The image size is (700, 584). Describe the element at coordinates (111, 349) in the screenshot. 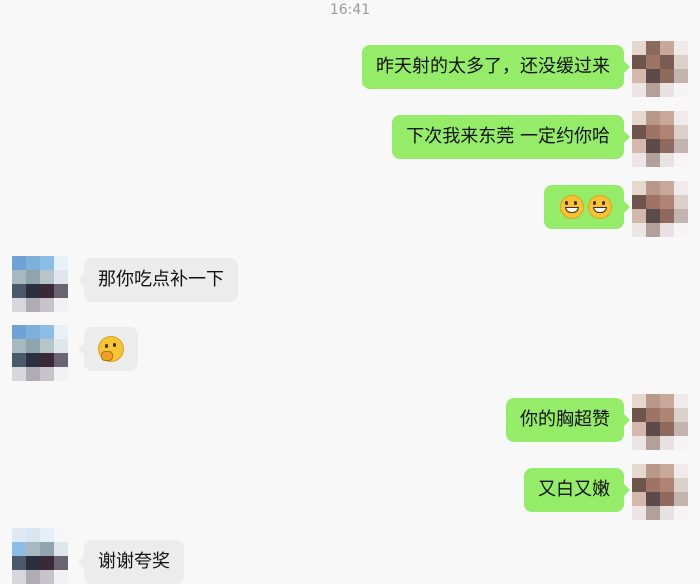

I see `thinking-face-icon` at that location.